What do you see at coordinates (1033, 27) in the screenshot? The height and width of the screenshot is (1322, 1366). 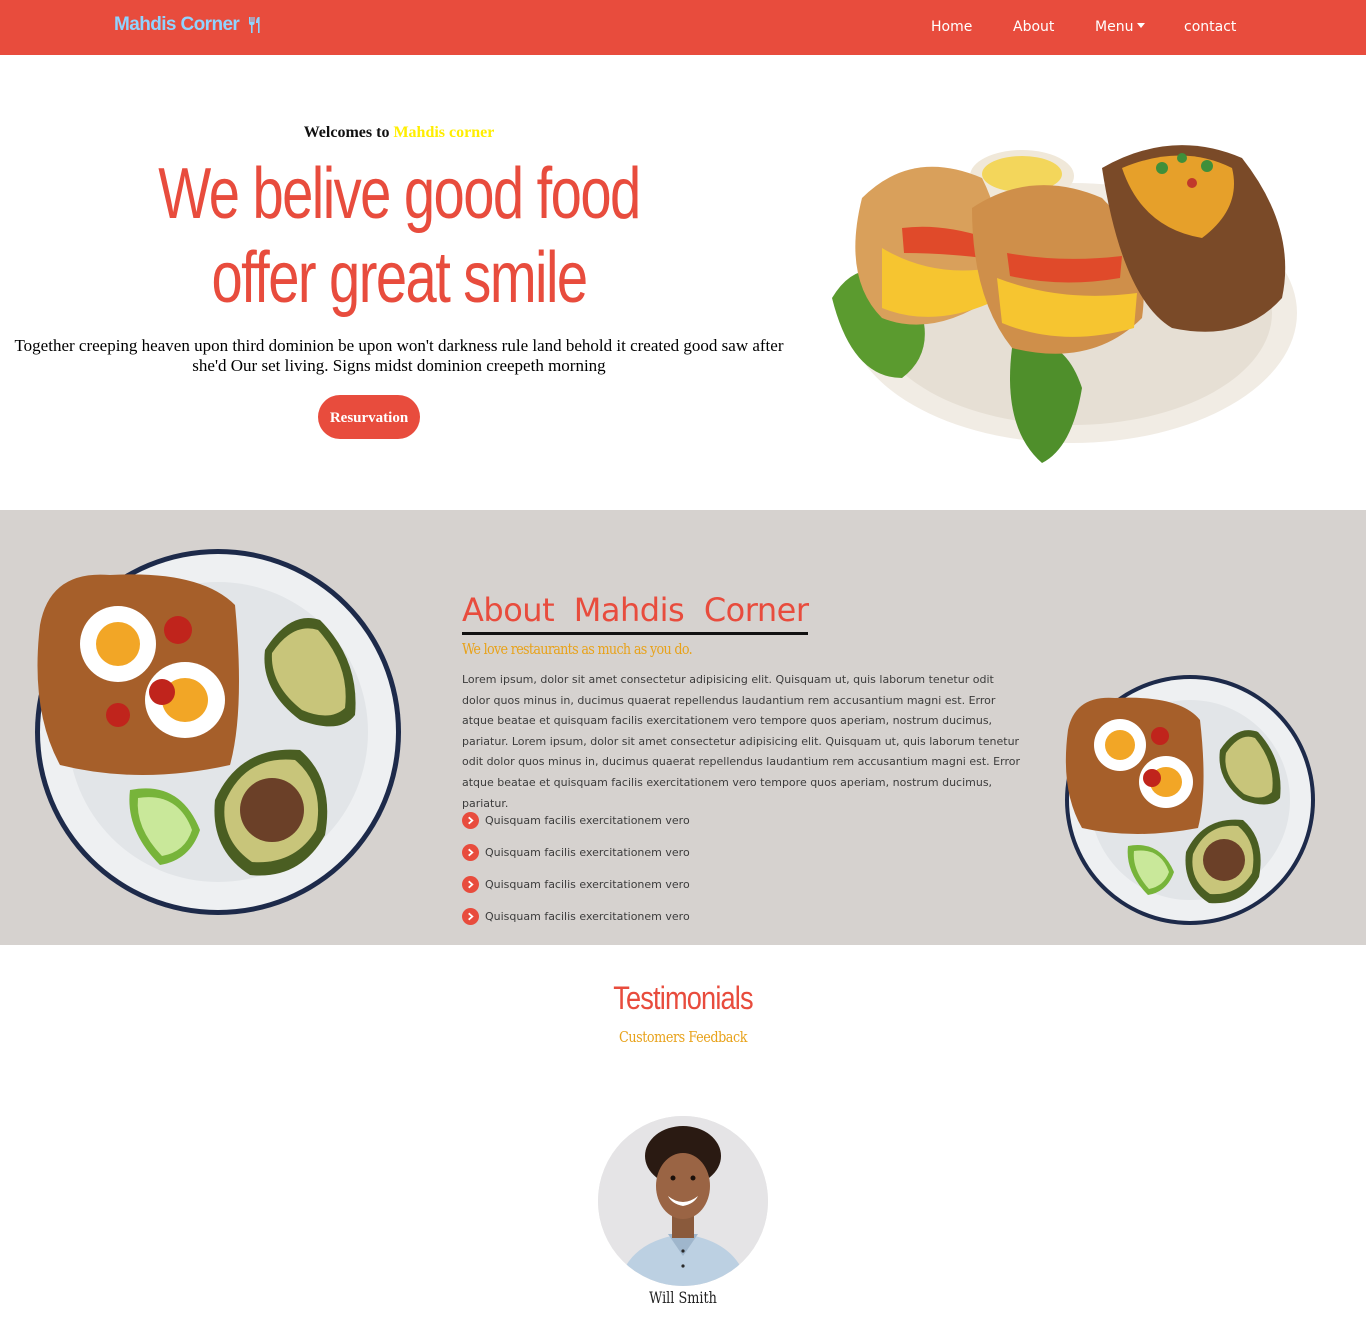 I see `nav-link-about: About` at bounding box center [1033, 27].